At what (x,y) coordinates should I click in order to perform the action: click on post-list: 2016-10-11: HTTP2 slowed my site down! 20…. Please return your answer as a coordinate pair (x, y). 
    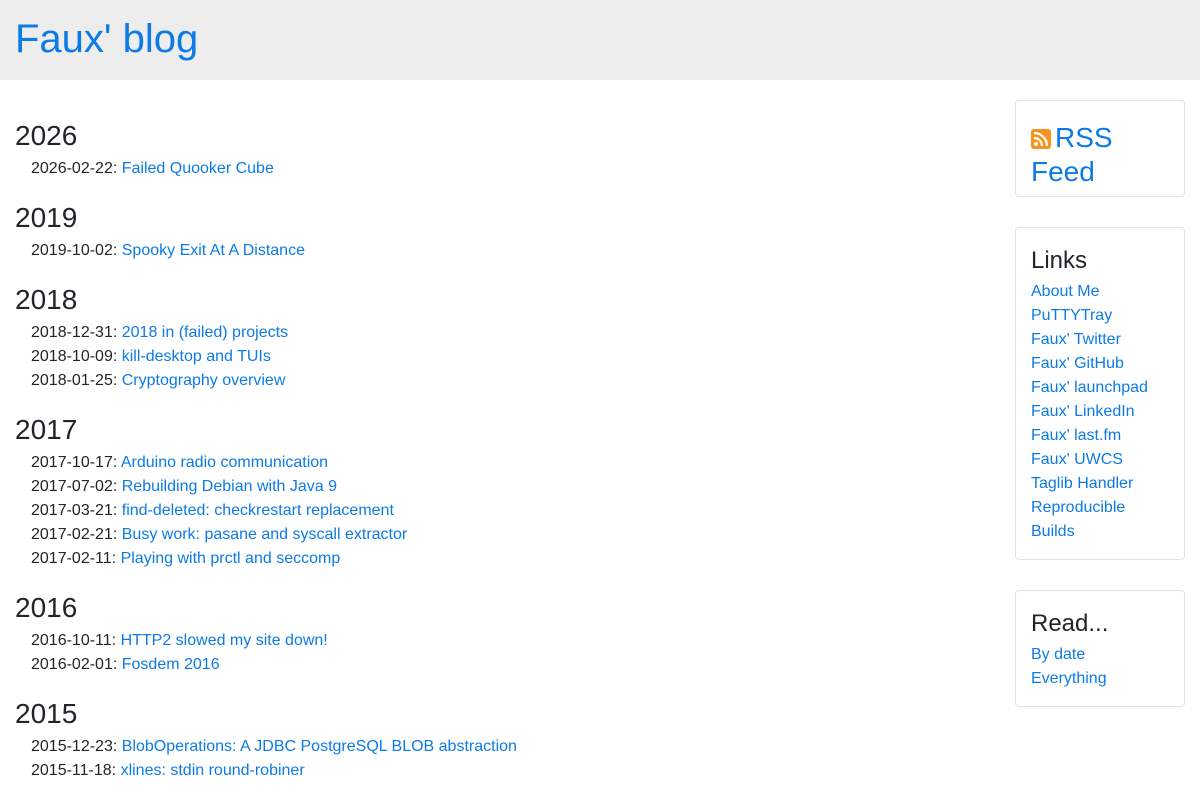
    Looking at the image, I should click on (495, 653).